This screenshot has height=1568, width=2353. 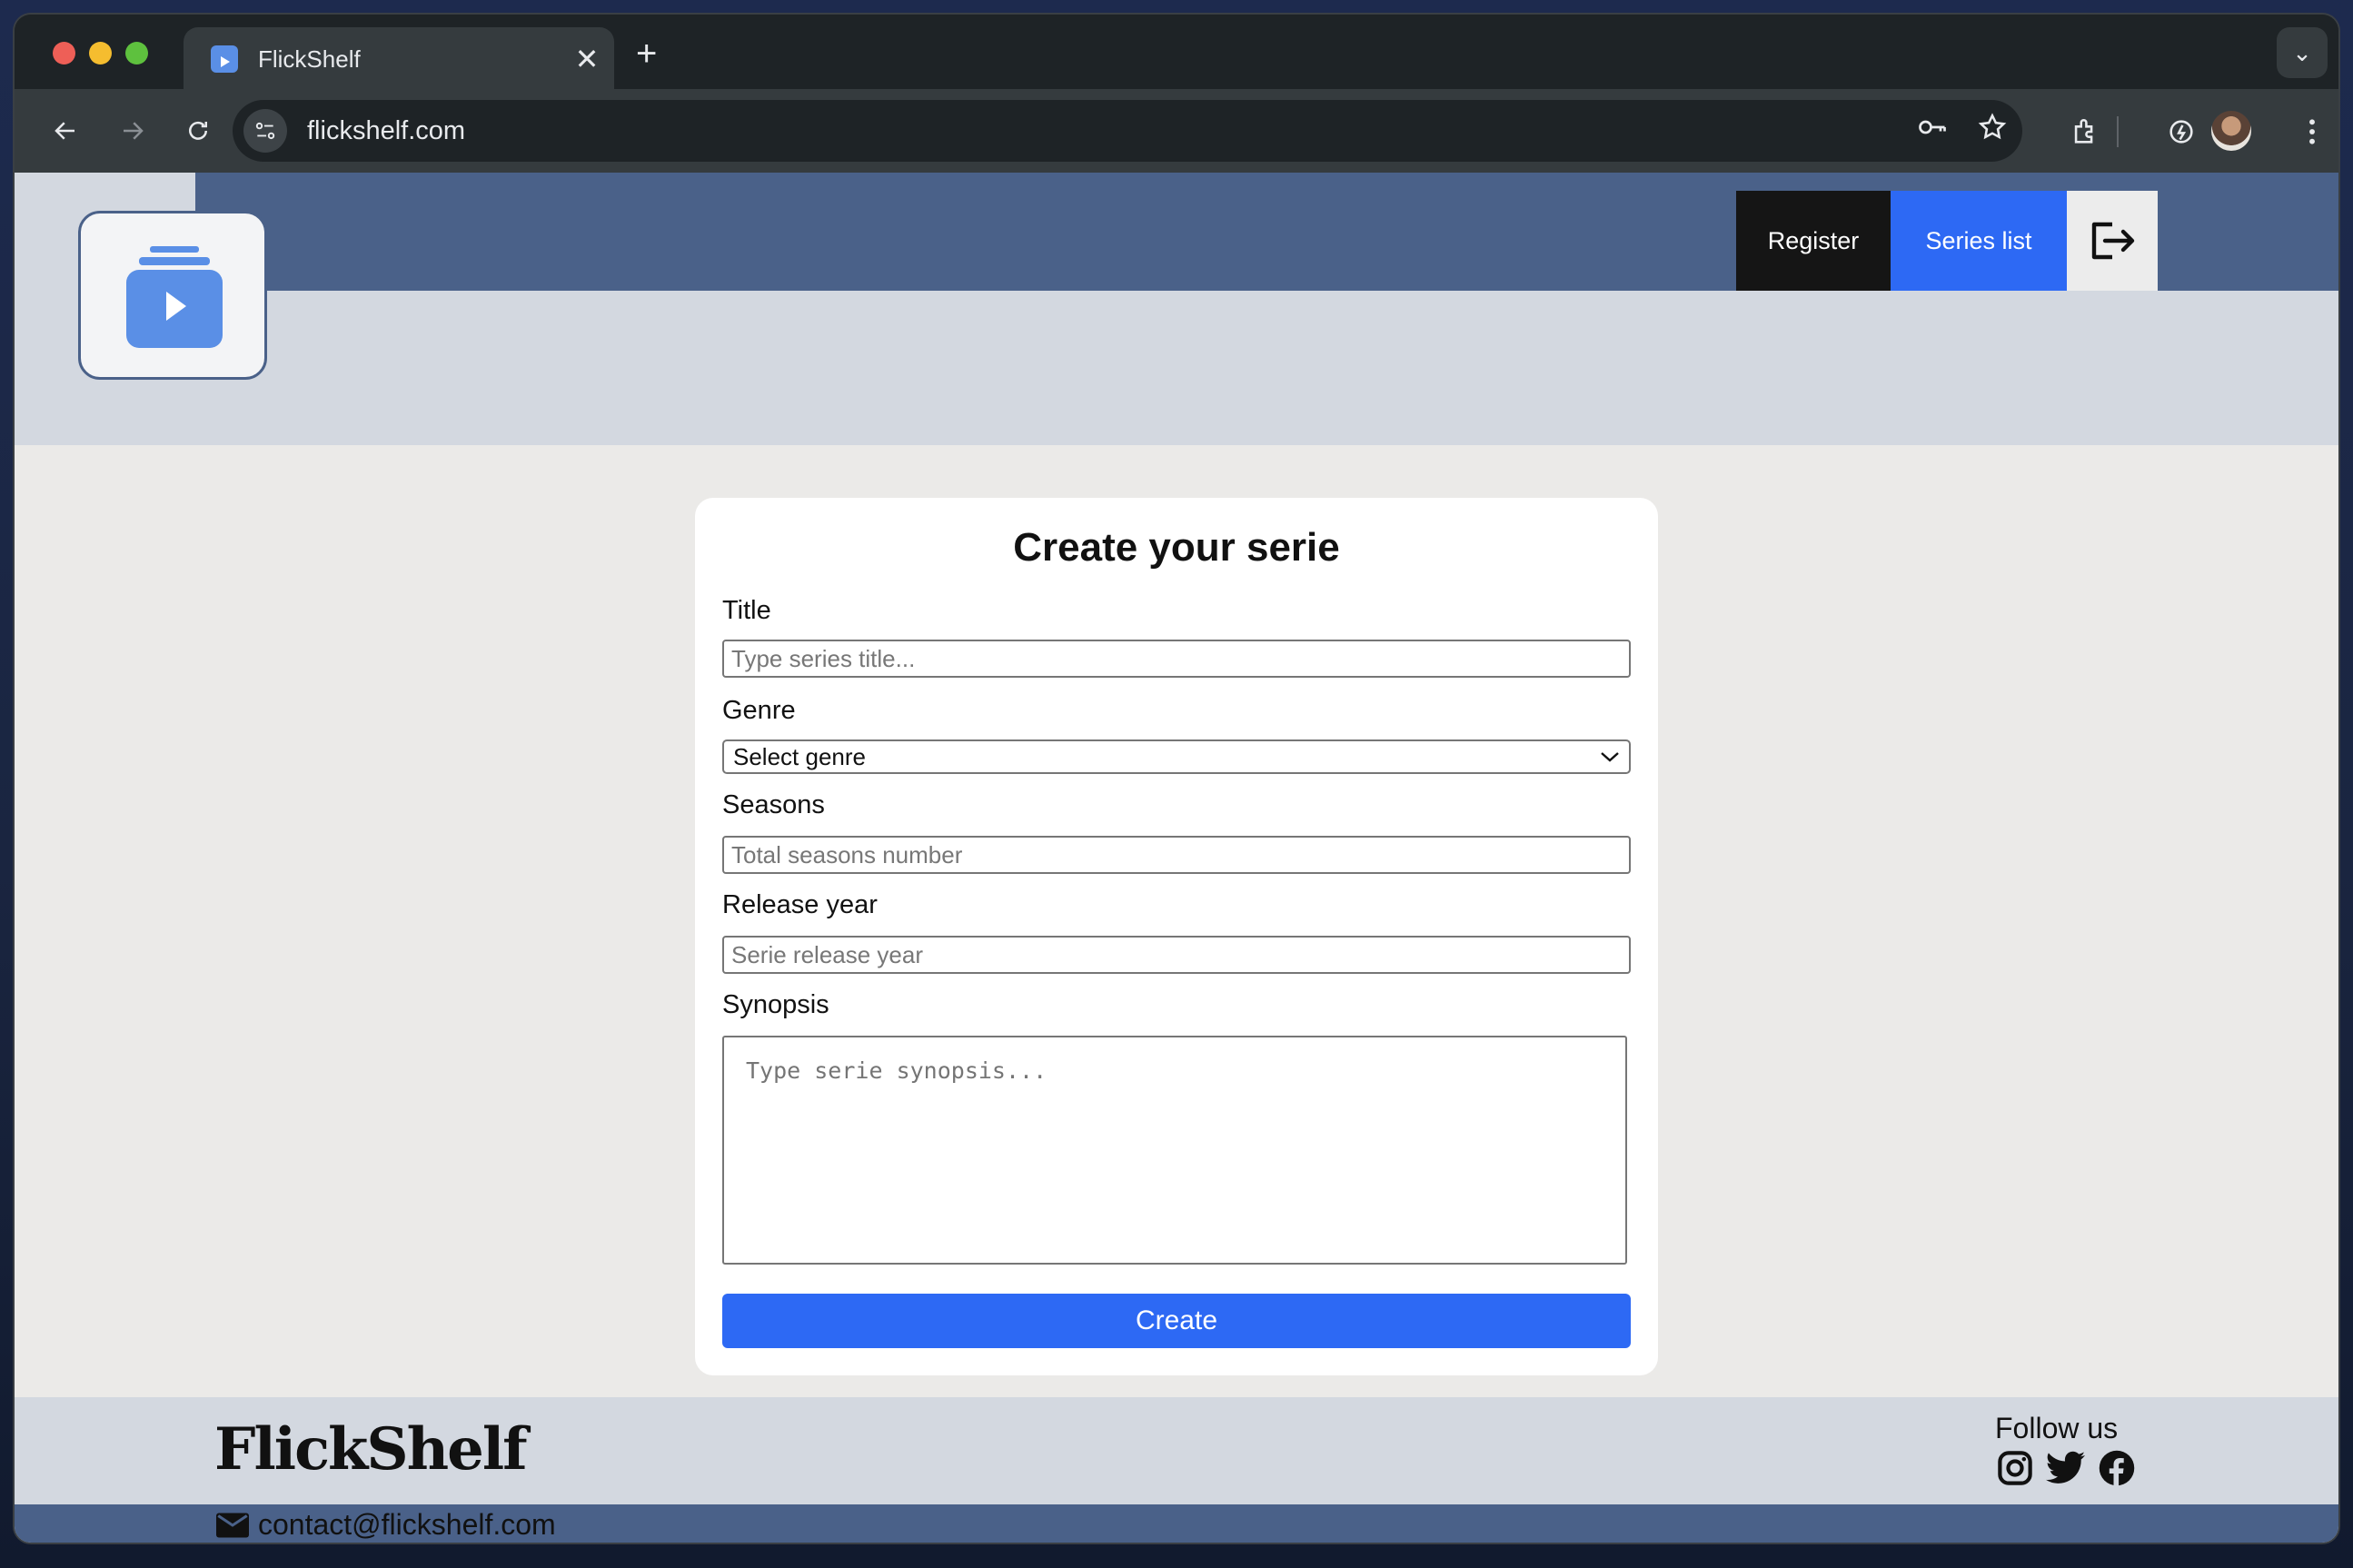 I want to click on logout-button, so click(x=2112, y=241).